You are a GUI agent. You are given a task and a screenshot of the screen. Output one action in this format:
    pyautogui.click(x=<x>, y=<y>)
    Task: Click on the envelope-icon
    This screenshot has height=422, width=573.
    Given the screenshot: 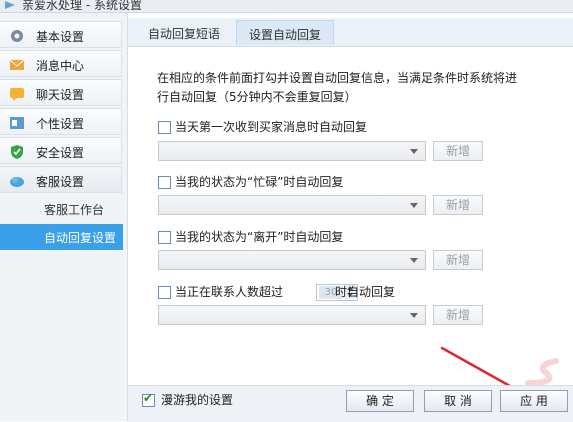 What is the action you would take?
    pyautogui.click(x=17, y=64)
    